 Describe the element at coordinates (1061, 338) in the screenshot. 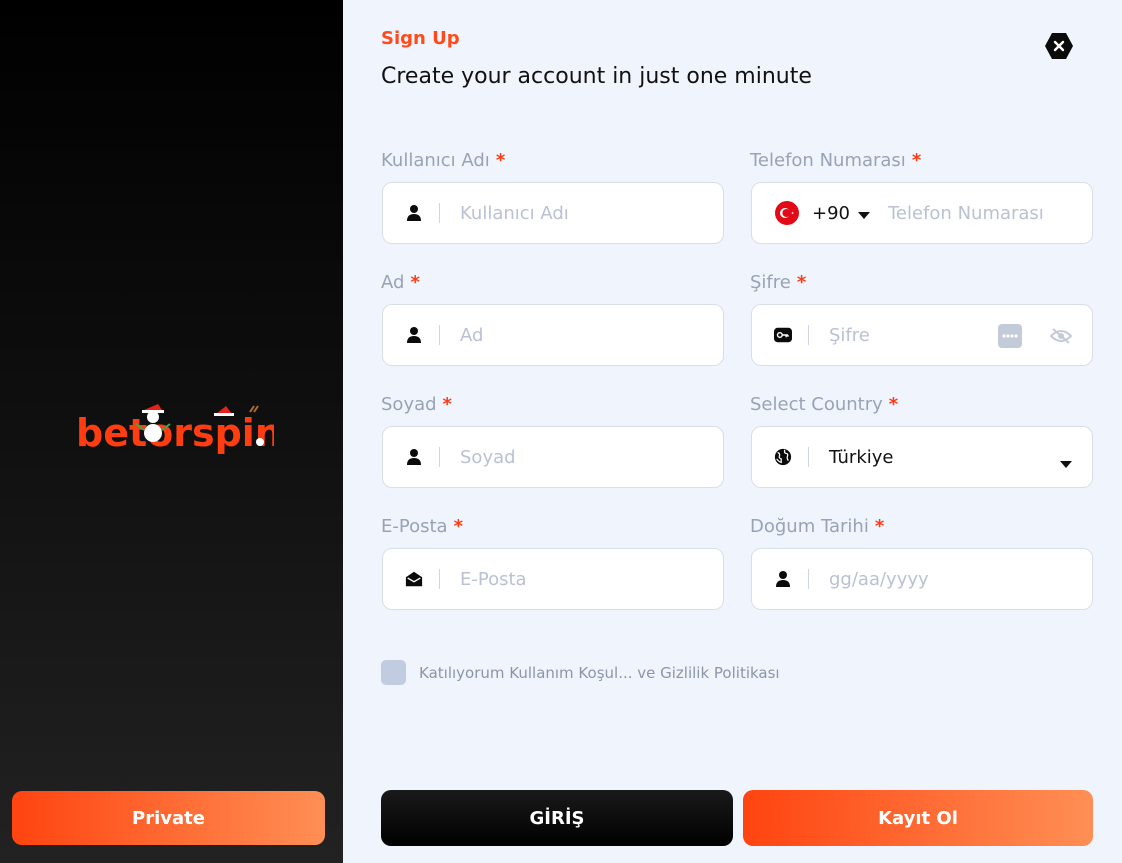

I see `eye-off-icon` at that location.